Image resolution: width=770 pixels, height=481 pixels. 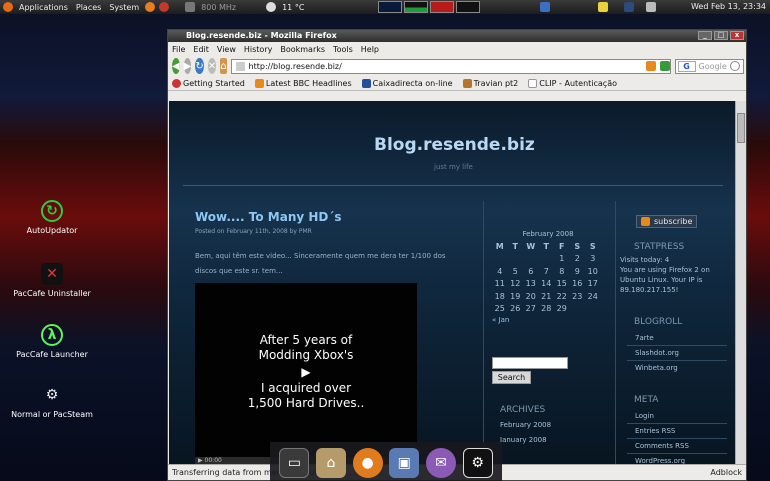 What do you see at coordinates (548, 234) in the screenshot?
I see `calendar-caption: February 2008` at bounding box center [548, 234].